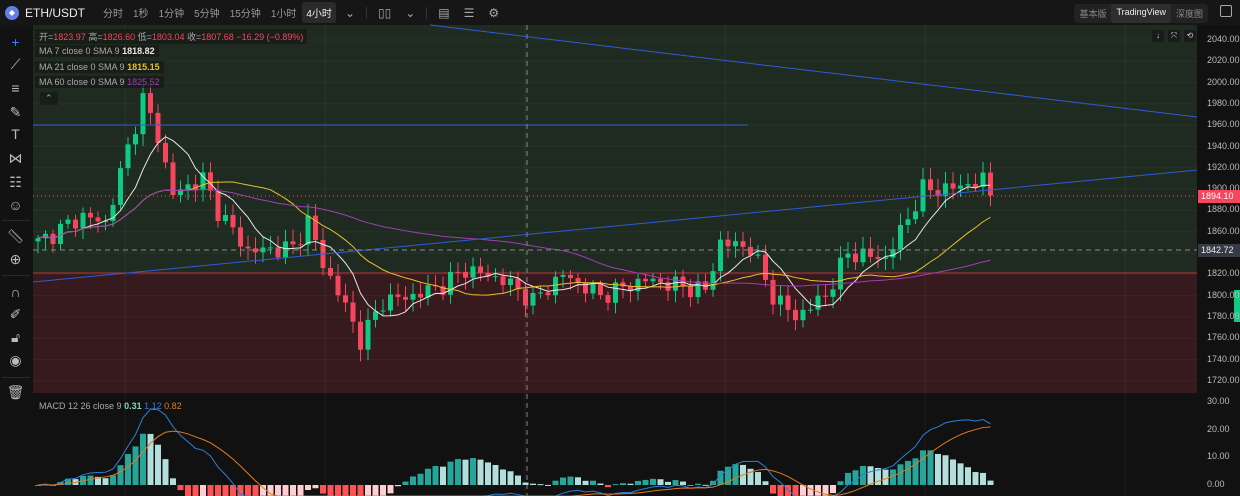  What do you see at coordinates (95, 37) in the screenshot?
I see `high-label: 高=` at bounding box center [95, 37].